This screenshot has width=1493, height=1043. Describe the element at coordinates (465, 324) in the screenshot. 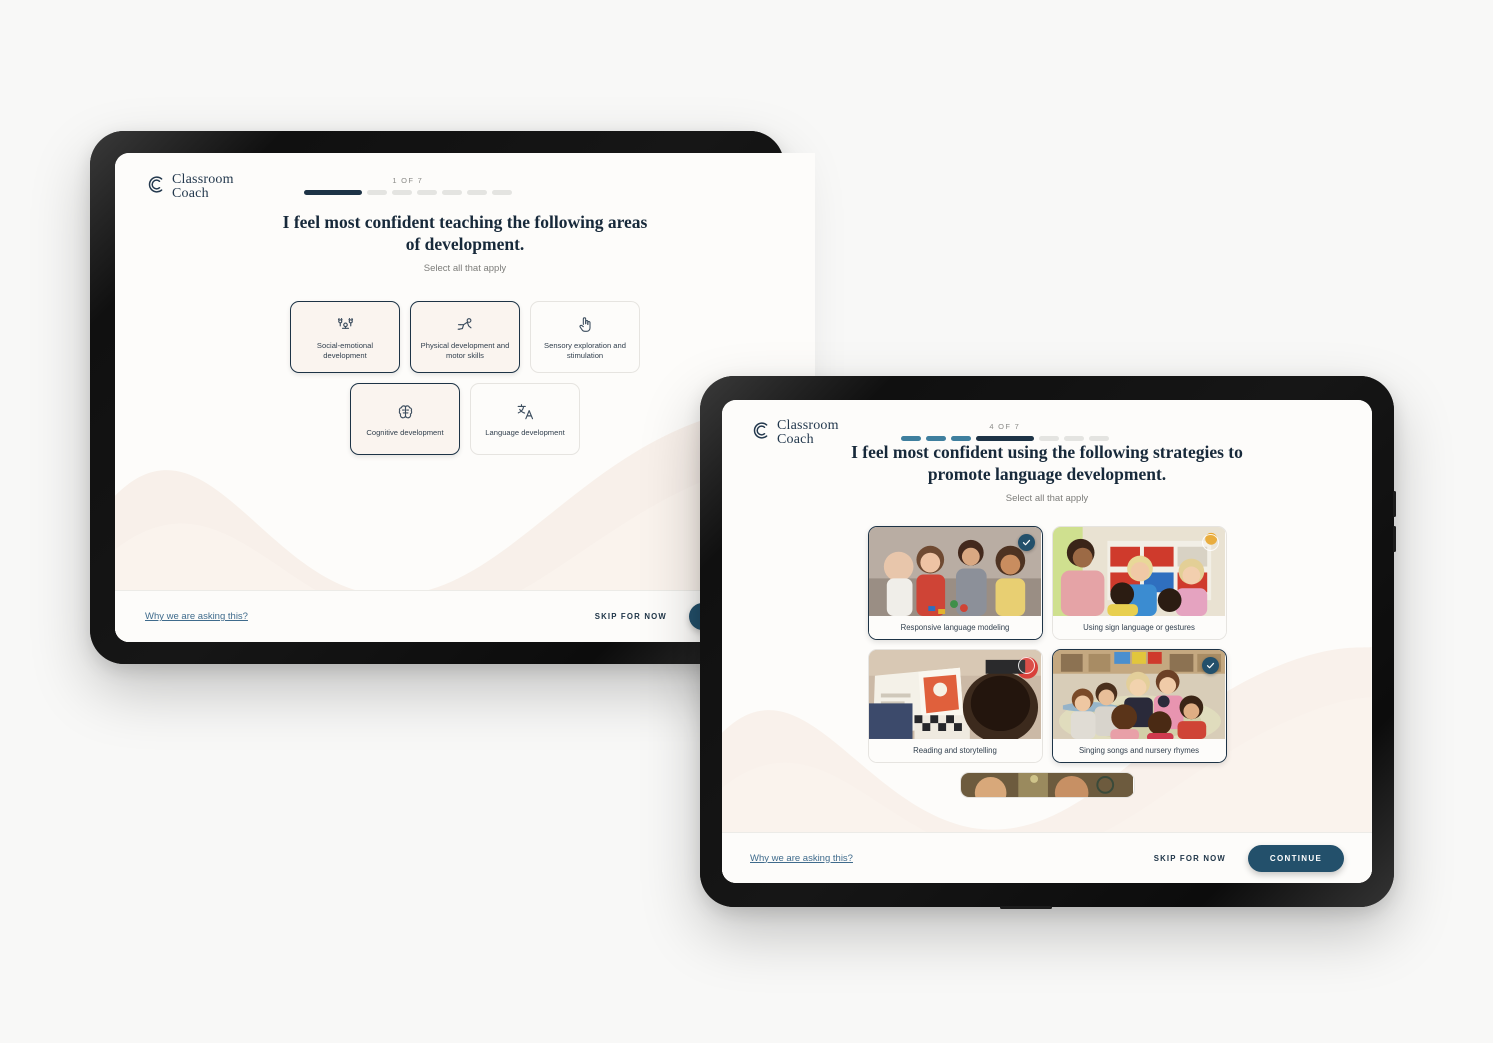

I see `crawling-baby-icon` at that location.